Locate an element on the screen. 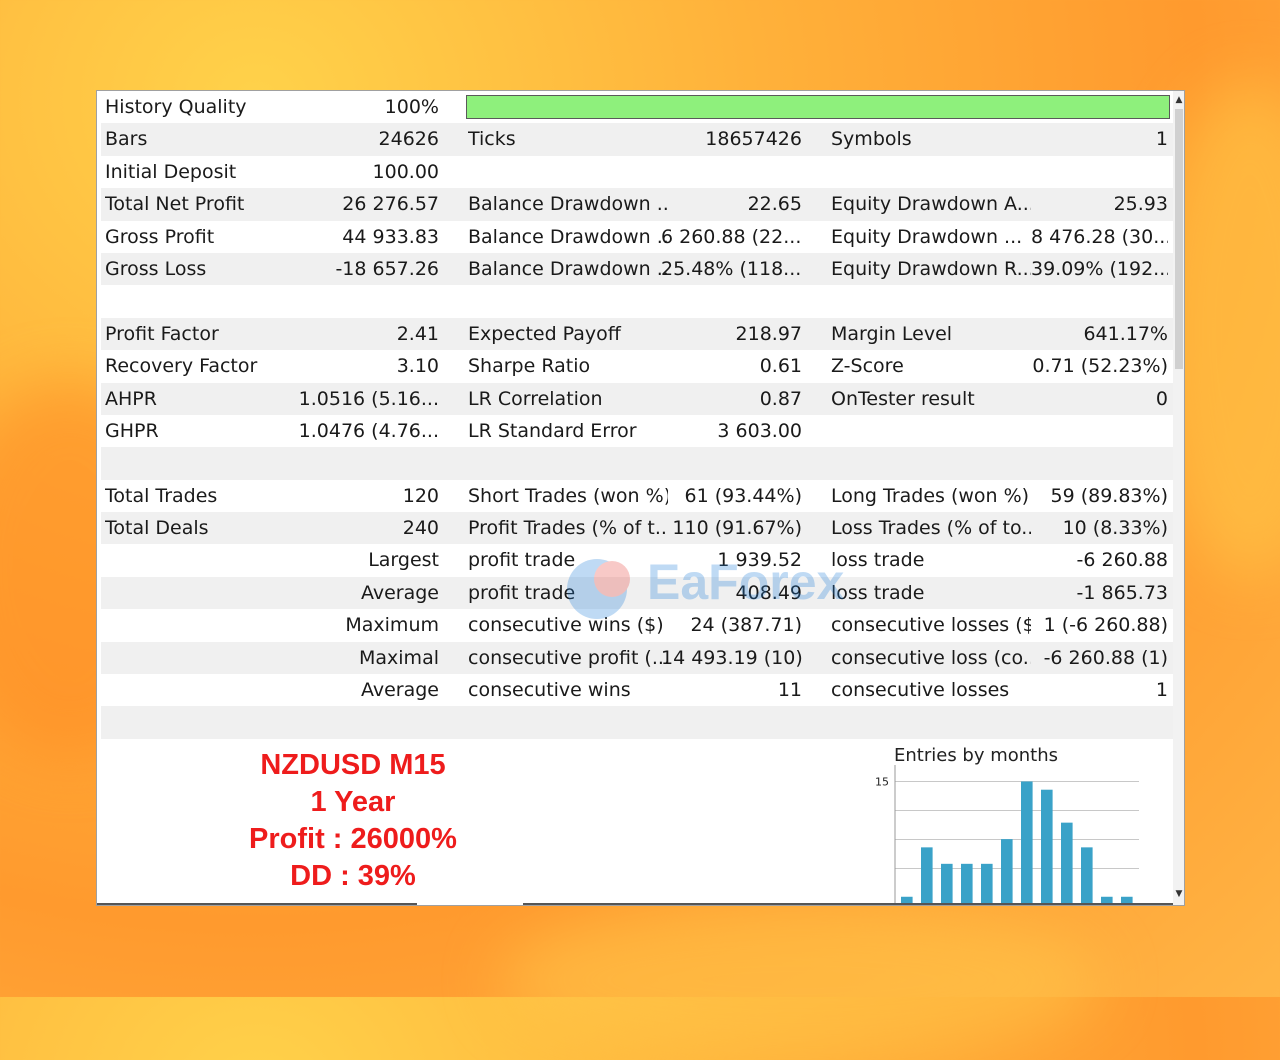 The height and width of the screenshot is (1060, 1280). history-quality-progress-bar is located at coordinates (818, 107).